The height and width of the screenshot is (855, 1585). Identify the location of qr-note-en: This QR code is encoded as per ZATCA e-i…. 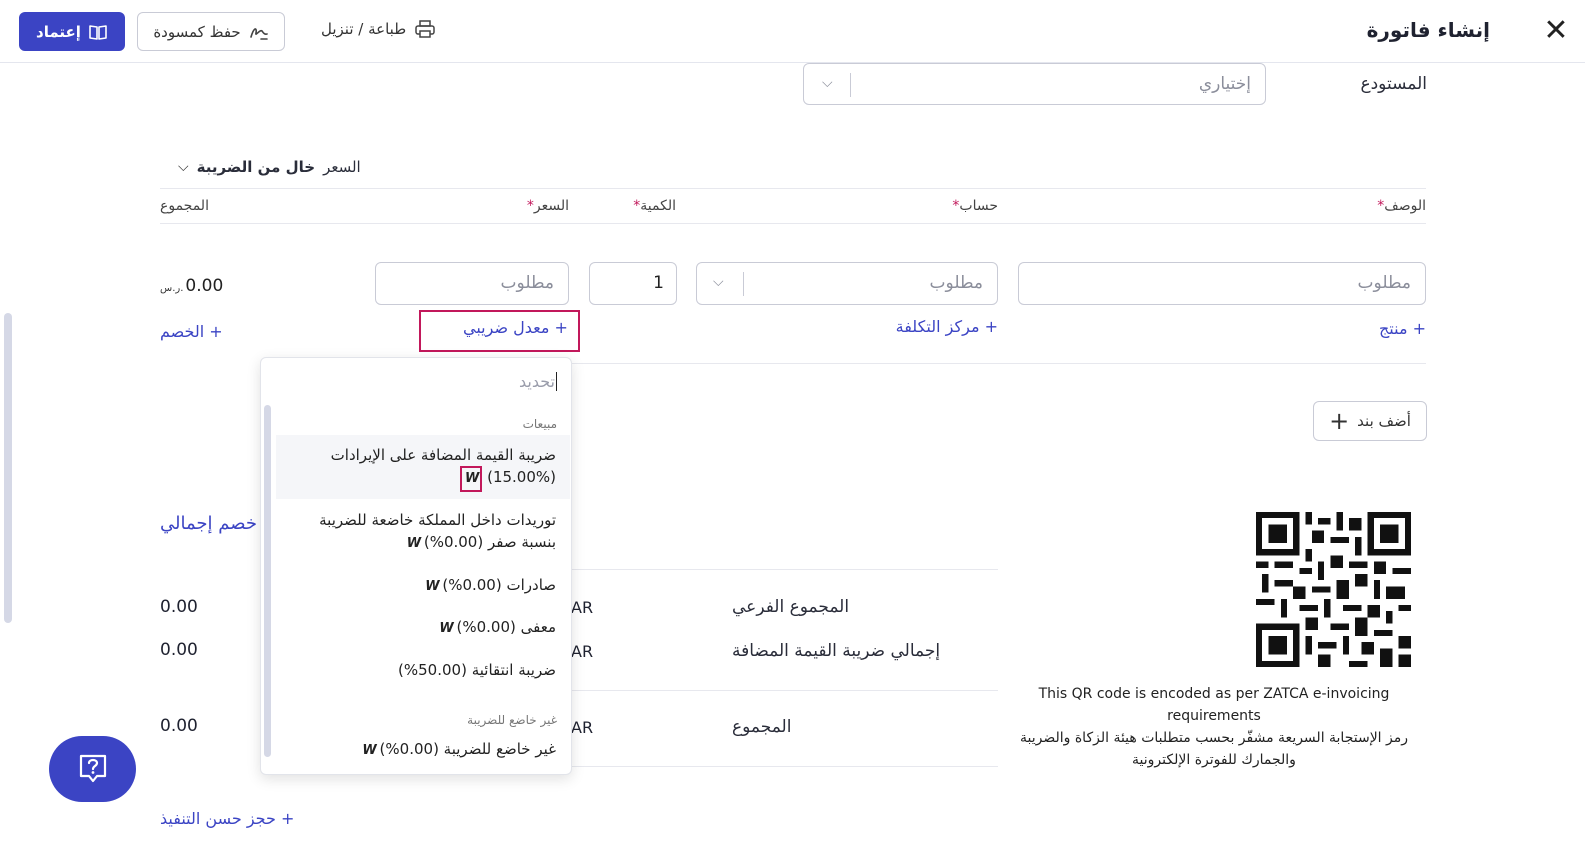
(1214, 705).